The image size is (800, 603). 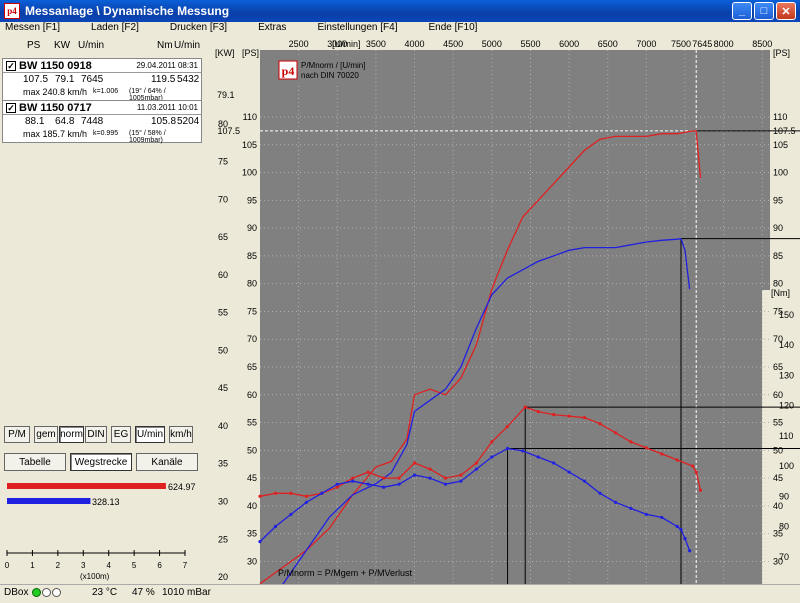 What do you see at coordinates (252, 506) in the screenshot?
I see `ps-tick-label-left: 40` at bounding box center [252, 506].